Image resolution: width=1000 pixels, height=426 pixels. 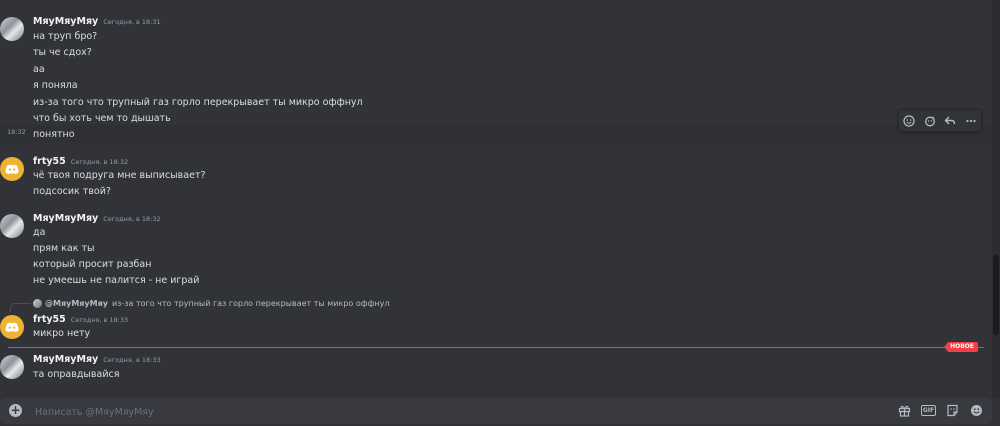 What do you see at coordinates (116, 280) in the screenshot?
I see `message-text: не умеешь не палится - не играй` at bounding box center [116, 280].